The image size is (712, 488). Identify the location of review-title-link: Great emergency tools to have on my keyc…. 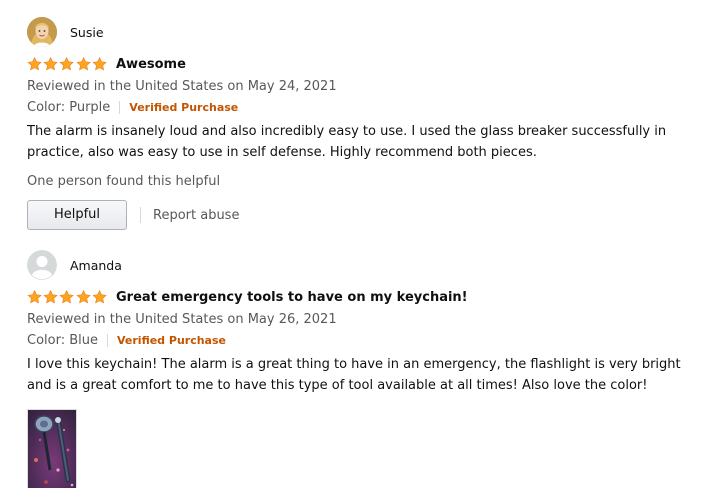
(292, 297).